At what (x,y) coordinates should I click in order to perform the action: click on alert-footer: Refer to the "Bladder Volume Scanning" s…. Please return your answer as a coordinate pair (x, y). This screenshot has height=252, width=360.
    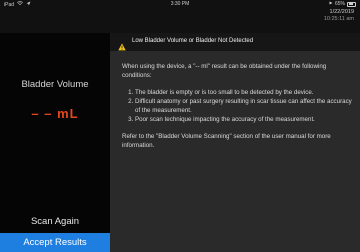
    Looking at the image, I should click on (226, 141).